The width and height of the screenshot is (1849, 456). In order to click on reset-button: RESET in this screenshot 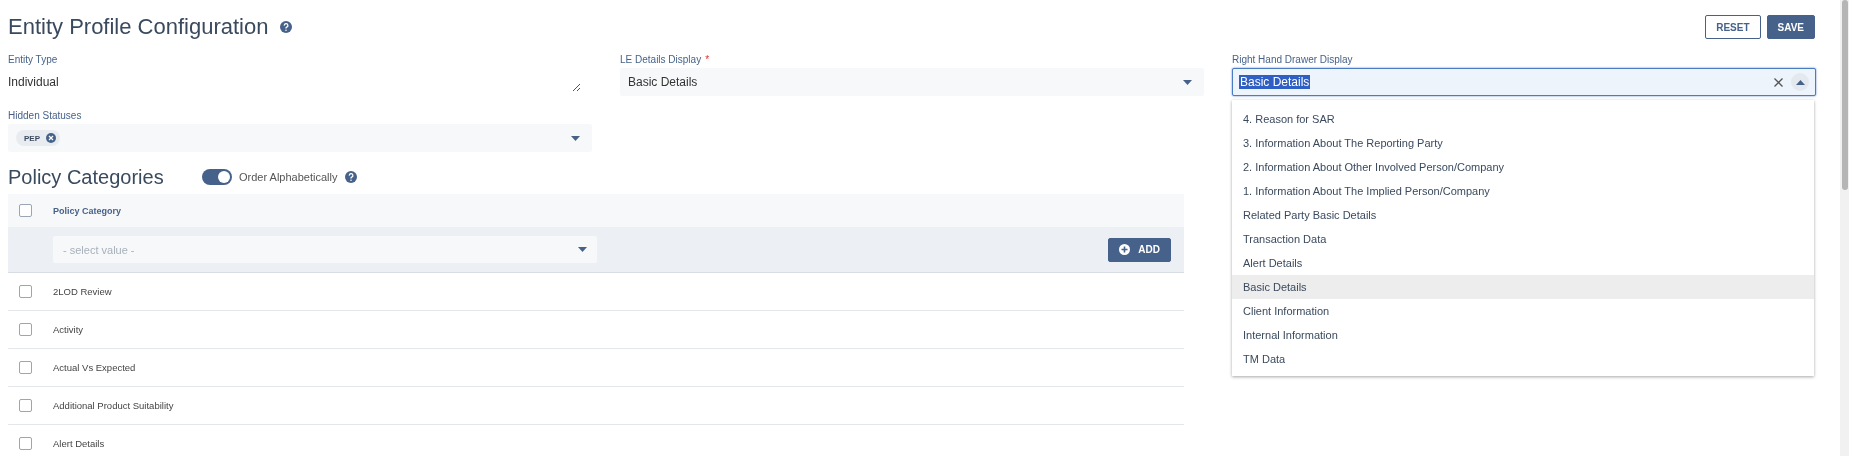, I will do `click(1733, 27)`.